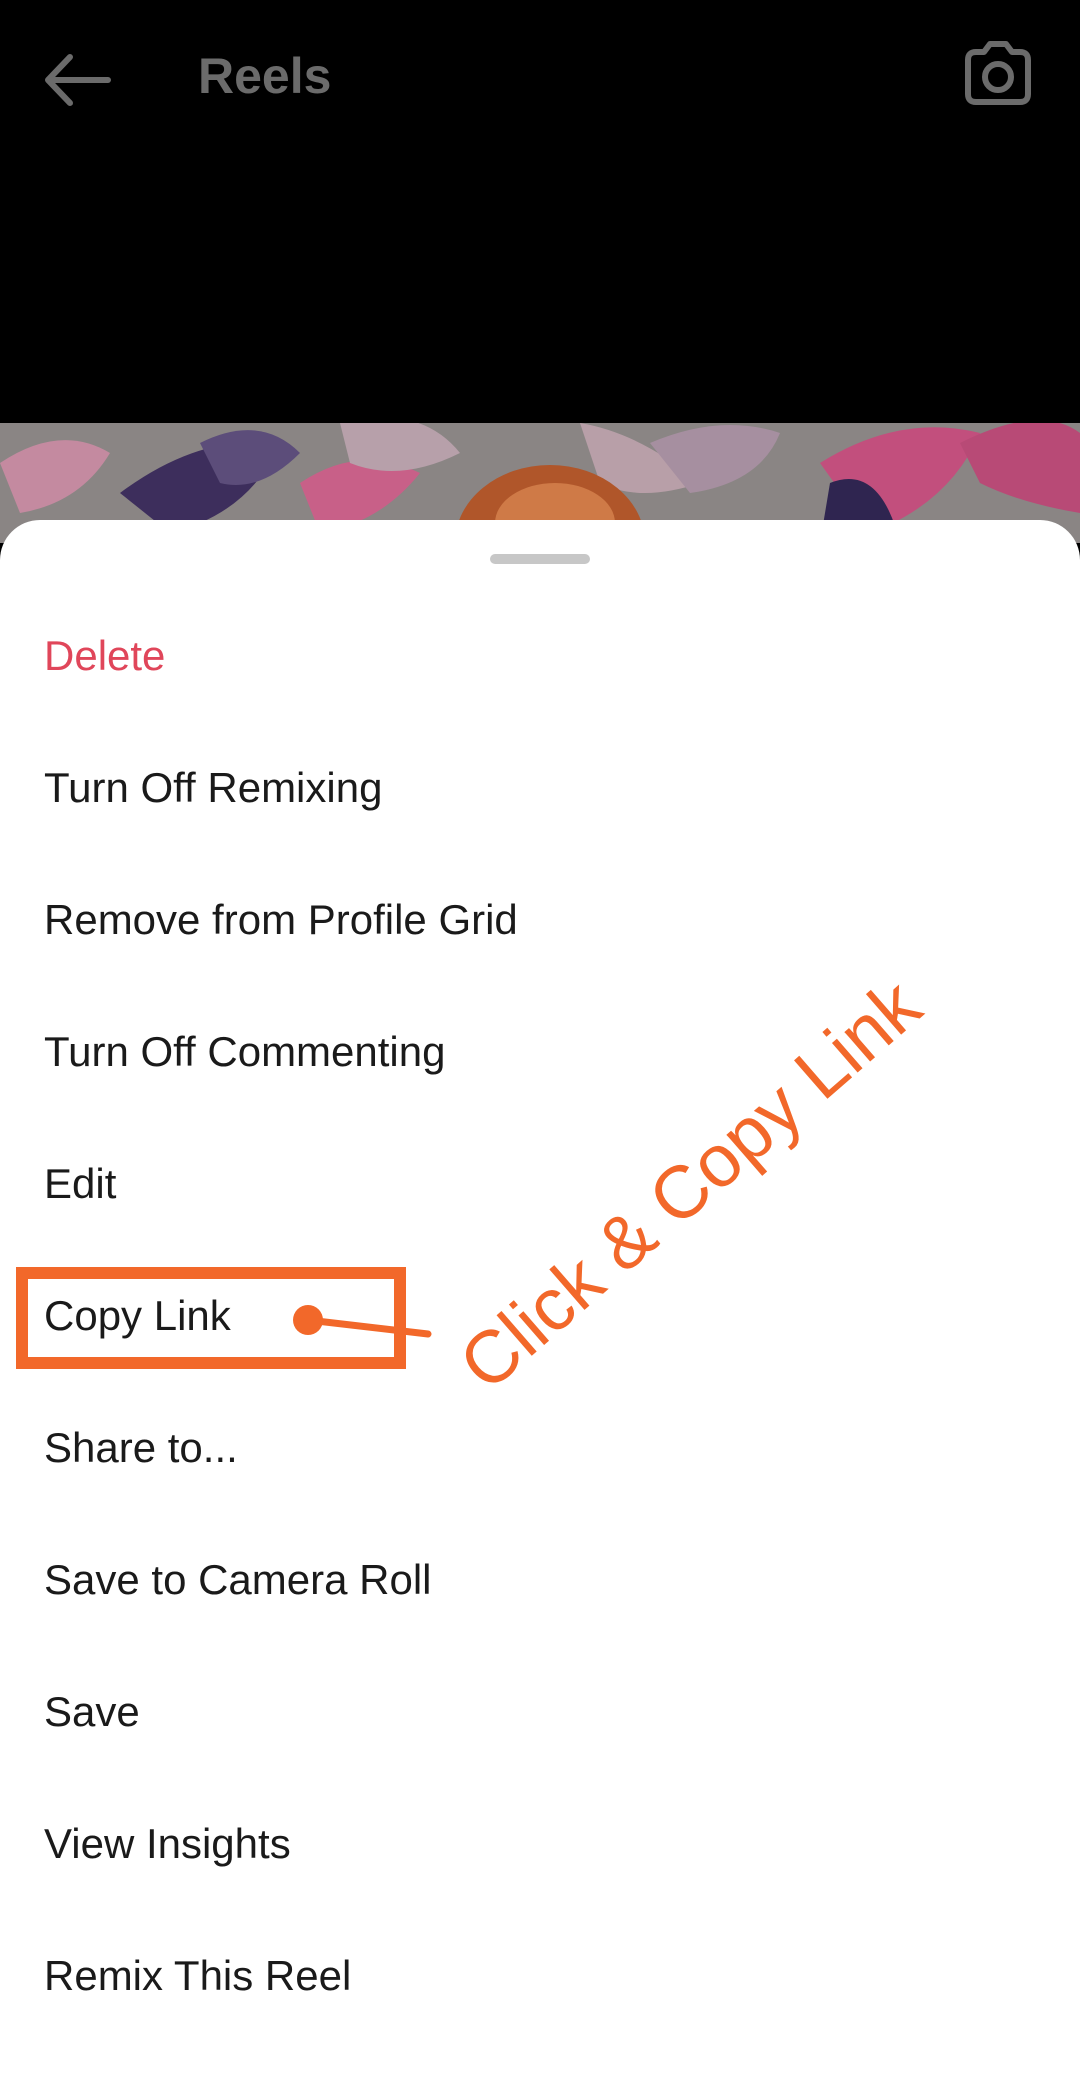 The image size is (1080, 2081). I want to click on menu-item-remove-from-profile-grid: Remove from Profile Grid, so click(281, 920).